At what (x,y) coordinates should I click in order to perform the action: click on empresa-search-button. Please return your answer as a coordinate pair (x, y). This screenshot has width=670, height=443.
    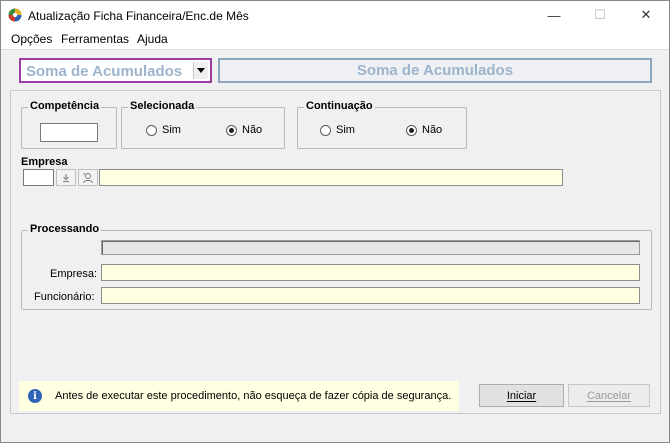
    Looking at the image, I should click on (88, 177).